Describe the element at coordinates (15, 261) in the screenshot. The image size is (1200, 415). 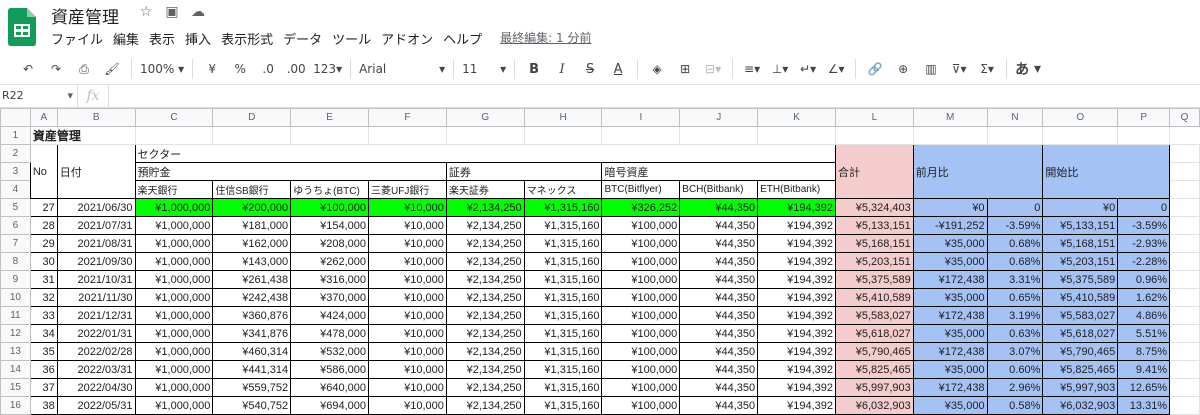
I see `row-header: 8` at that location.